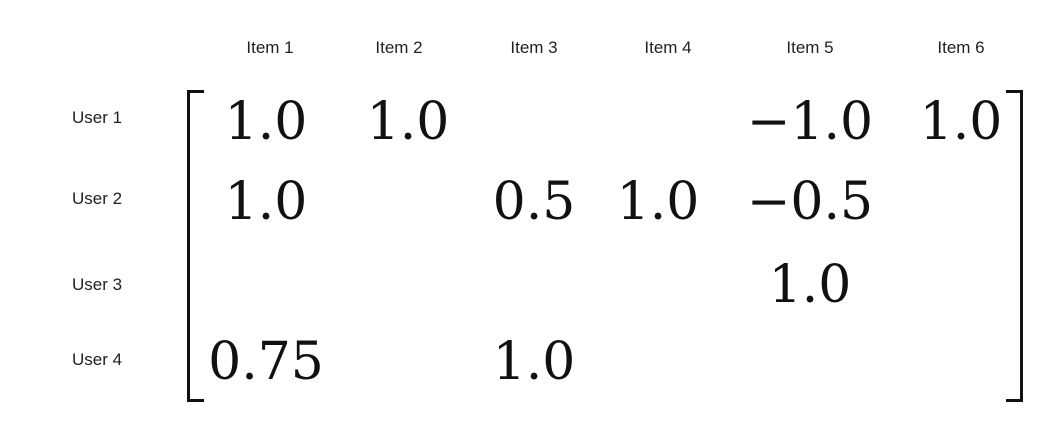 Image resolution: width=1064 pixels, height=434 pixels. I want to click on row-header-user-4: User 4, so click(97, 359).